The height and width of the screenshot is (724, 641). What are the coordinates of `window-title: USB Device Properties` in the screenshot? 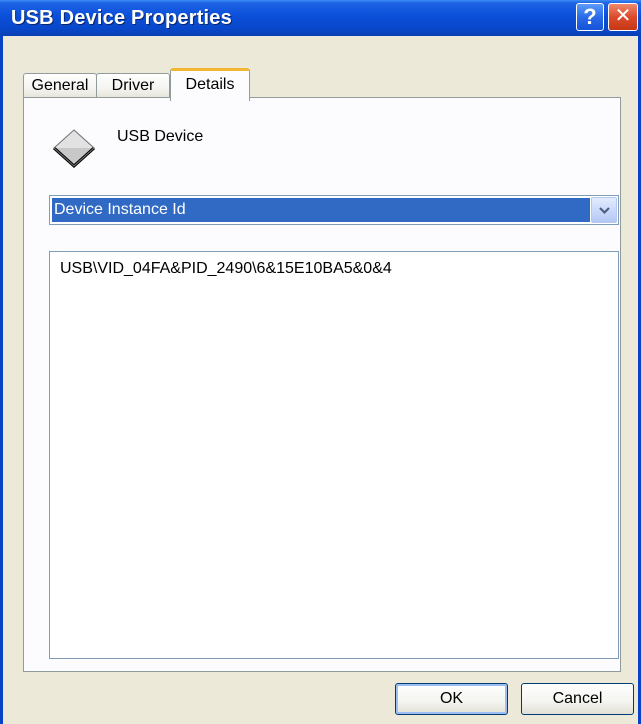 It's located at (121, 18).